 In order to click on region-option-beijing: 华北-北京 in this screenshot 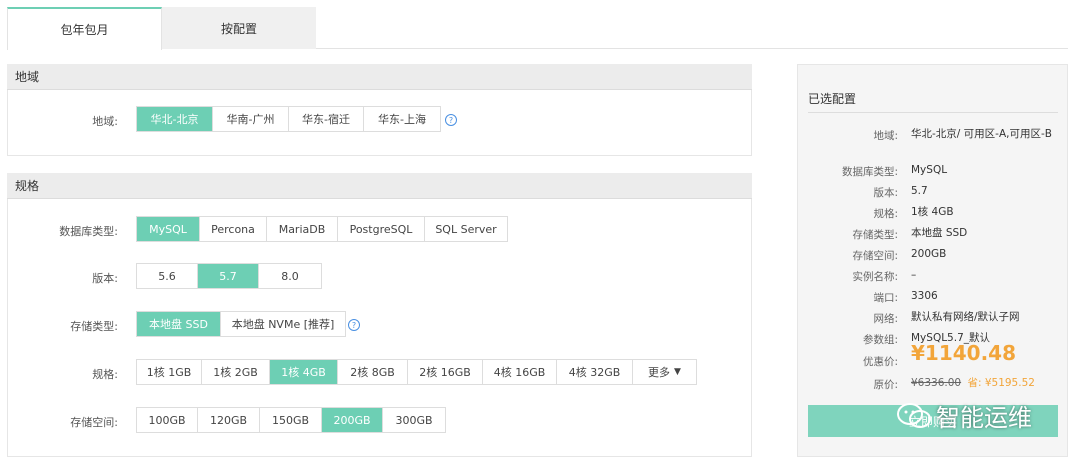, I will do `click(175, 119)`.